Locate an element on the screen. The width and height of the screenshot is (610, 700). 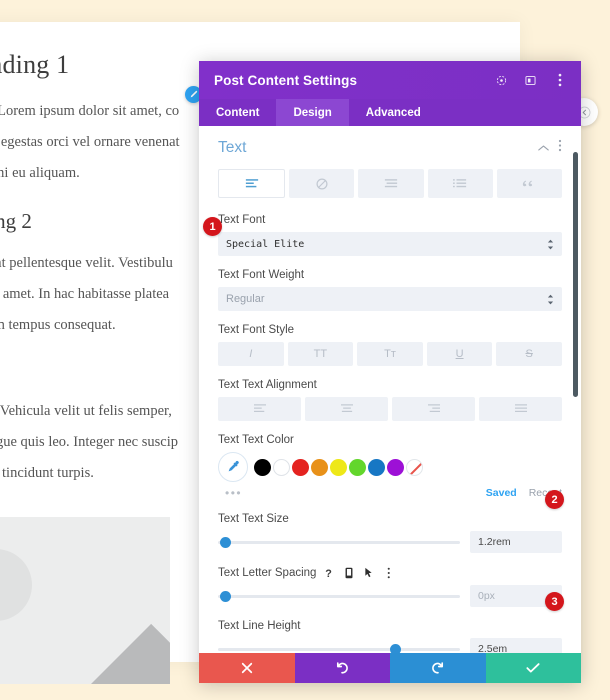
close-icon is located at coordinates (246, 668).